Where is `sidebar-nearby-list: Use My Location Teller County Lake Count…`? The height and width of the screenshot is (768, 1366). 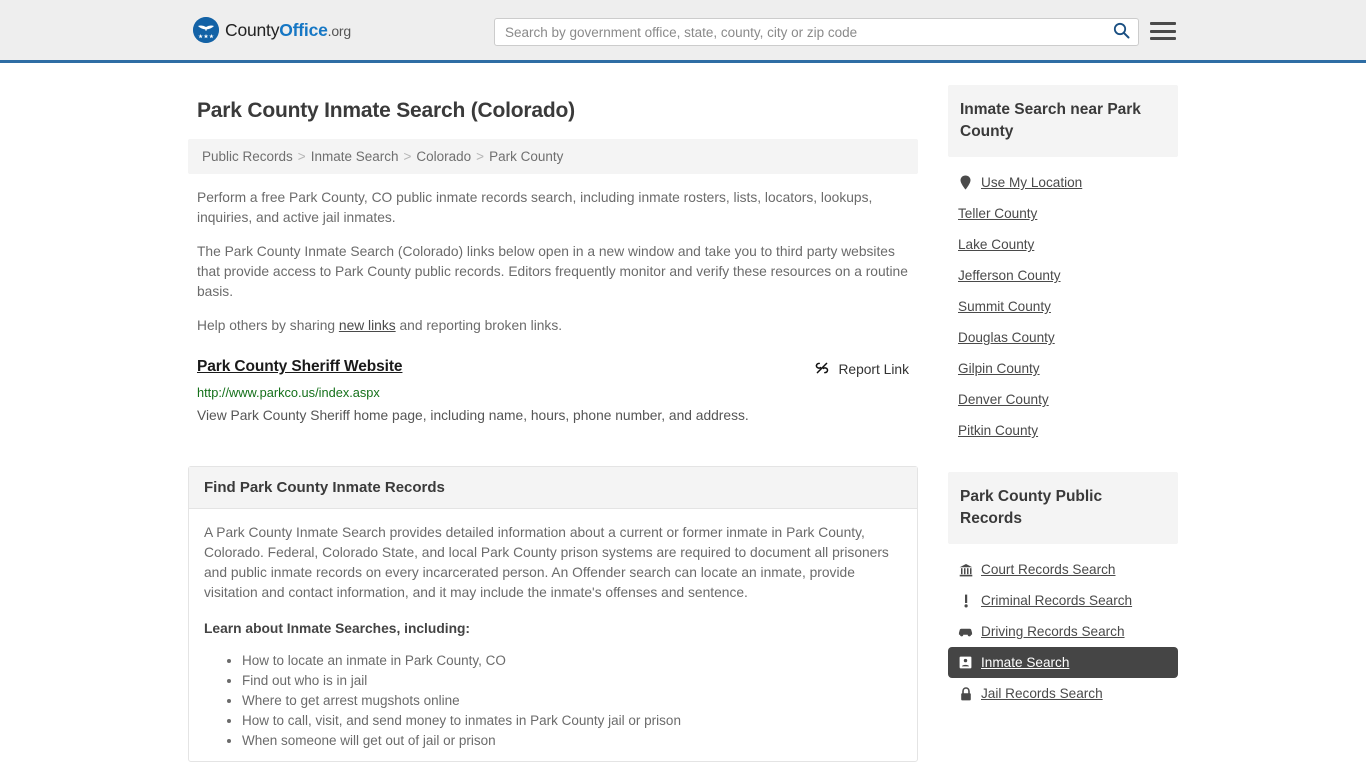 sidebar-nearby-list: Use My Location Teller County Lake Count… is located at coordinates (1063, 301).